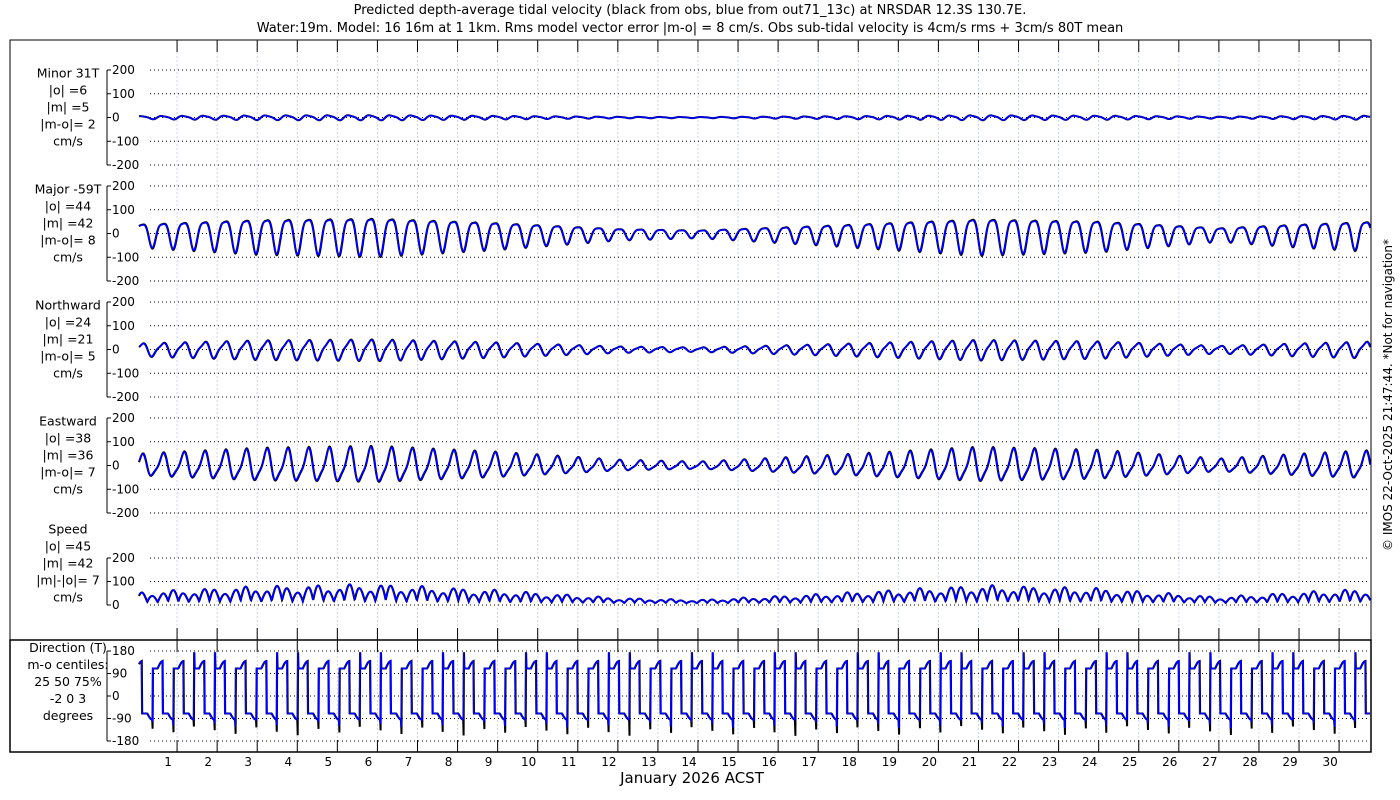 This screenshot has width=1400, height=800. I want to click on direction-model-line, so click(754, 690).